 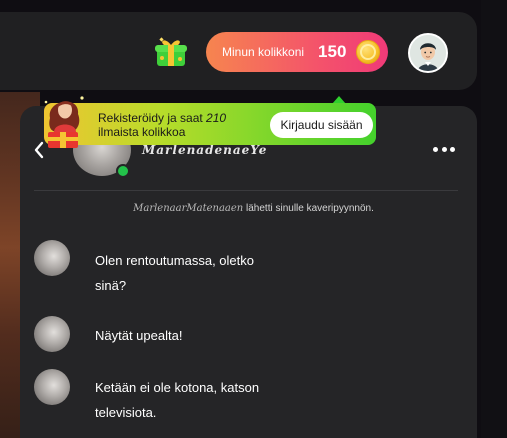 I want to click on online-status-icon, so click(x=123, y=171).